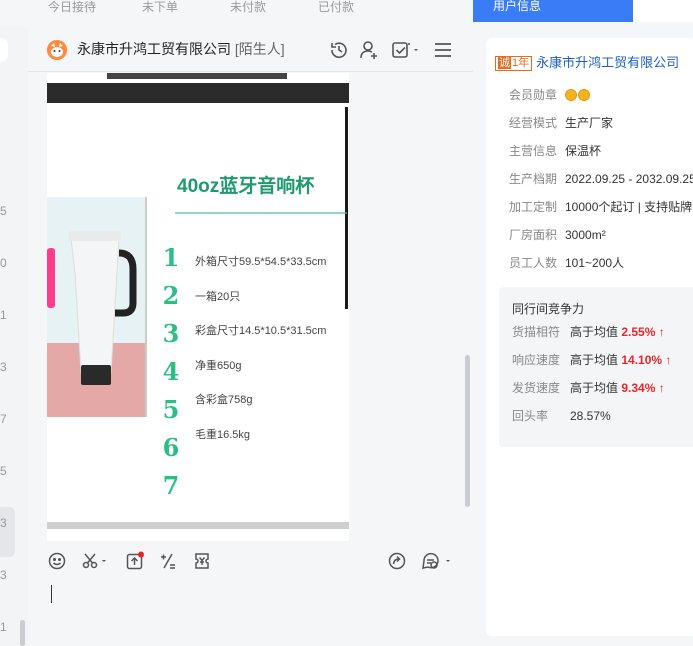 This screenshot has width=693, height=646. Describe the element at coordinates (536, 388) in the screenshot. I see `comp-label: 发货速度` at that location.